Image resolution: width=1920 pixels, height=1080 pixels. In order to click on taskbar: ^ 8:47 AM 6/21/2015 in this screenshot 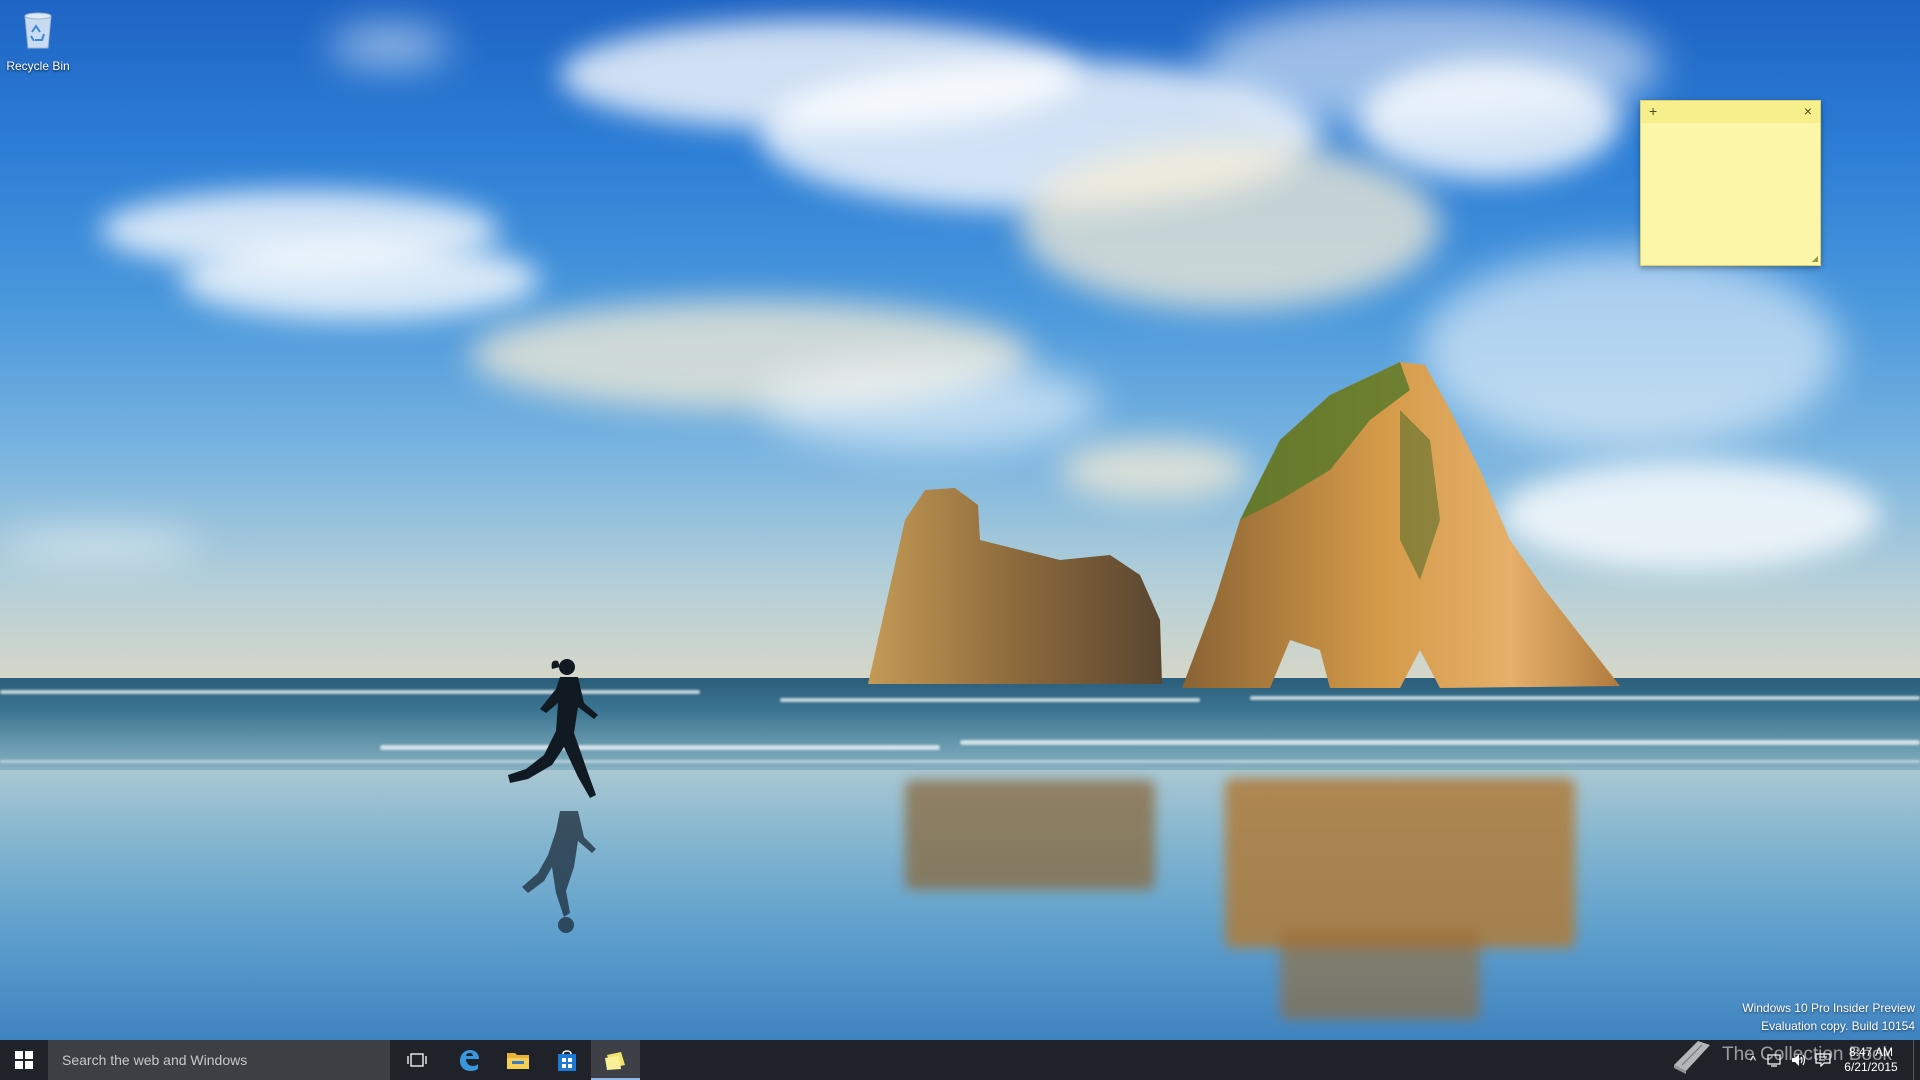, I will do `click(960, 1060)`.